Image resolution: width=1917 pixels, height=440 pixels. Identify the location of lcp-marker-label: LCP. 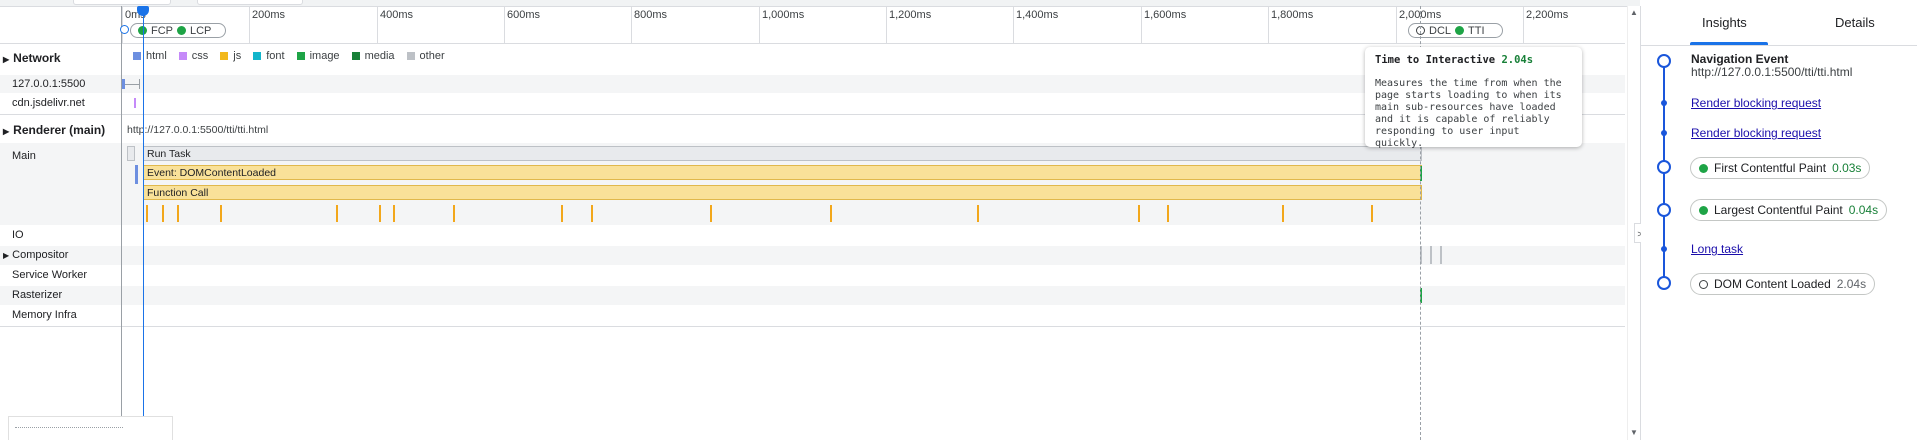
(201, 30).